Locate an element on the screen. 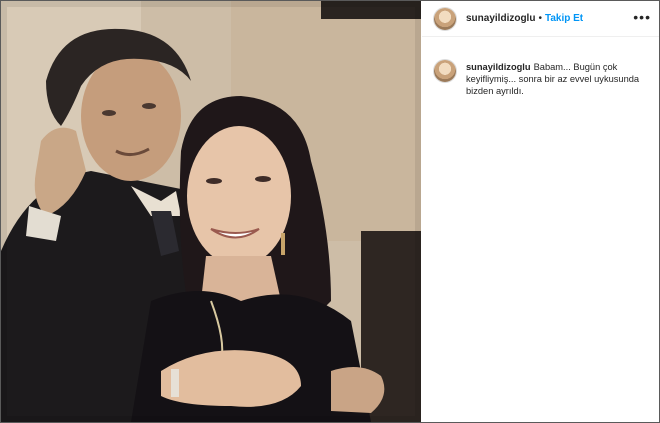  follow-button: Takip Et is located at coordinates (564, 18).